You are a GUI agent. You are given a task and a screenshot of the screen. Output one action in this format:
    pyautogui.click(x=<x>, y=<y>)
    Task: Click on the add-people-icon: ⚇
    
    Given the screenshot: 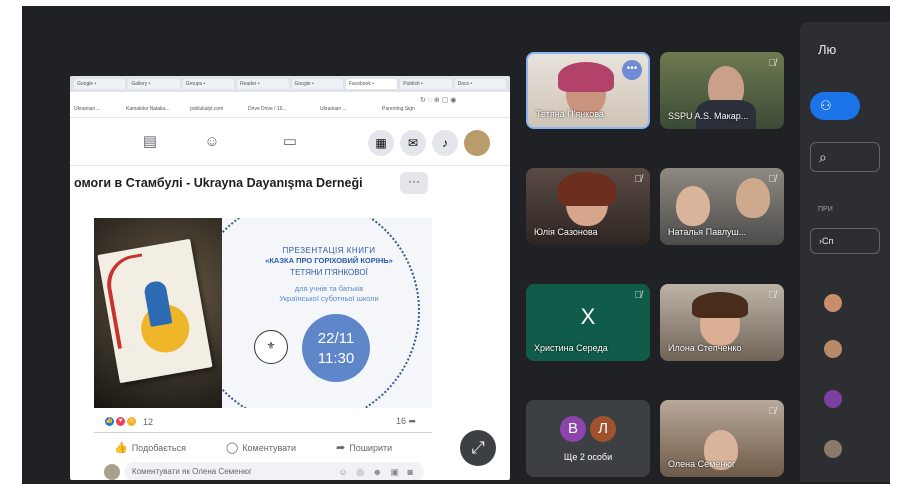 What is the action you would take?
    pyautogui.click(x=835, y=106)
    